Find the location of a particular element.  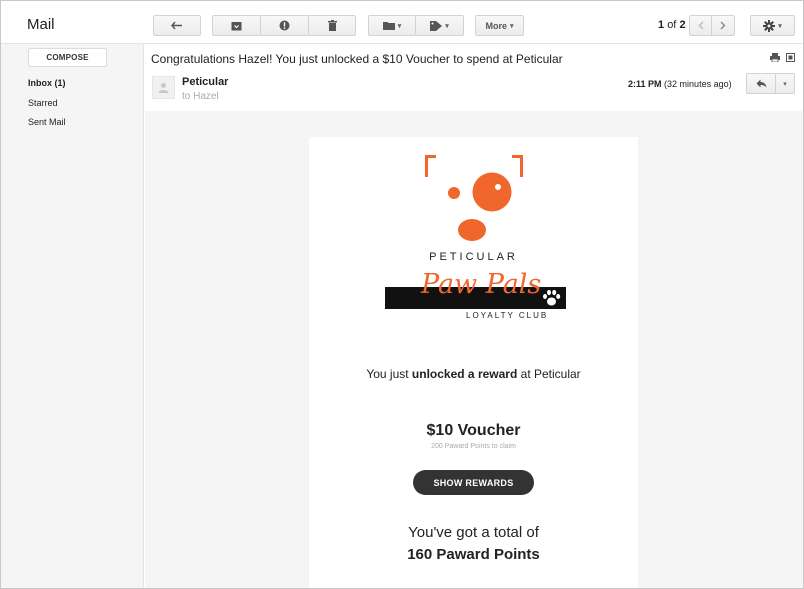

report-spam-button is located at coordinates (284, 25).